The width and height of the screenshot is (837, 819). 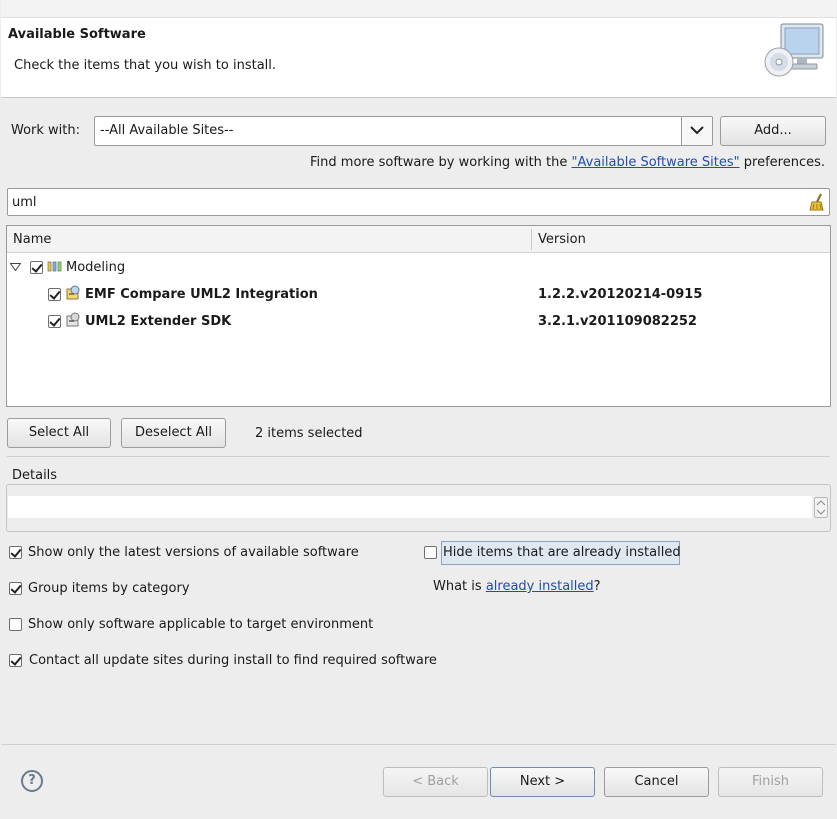 I want to click on site-combo-dropdown-button, so click(x=696, y=131).